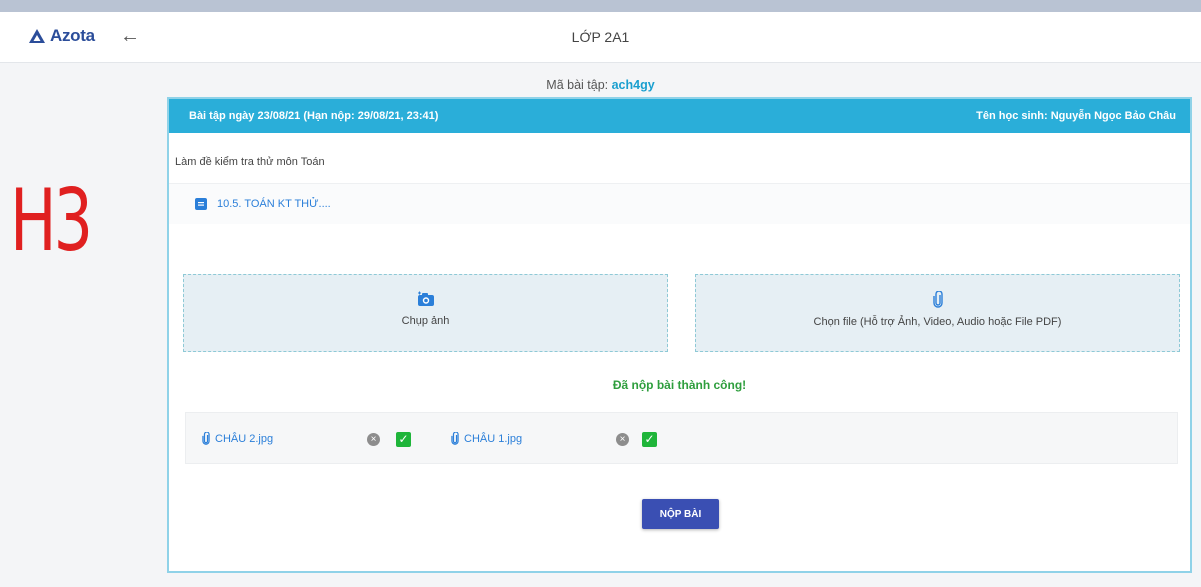 The image size is (1201, 587). Describe the element at coordinates (244, 438) in the screenshot. I see `file-name: CHÂU 2.jpg` at that location.